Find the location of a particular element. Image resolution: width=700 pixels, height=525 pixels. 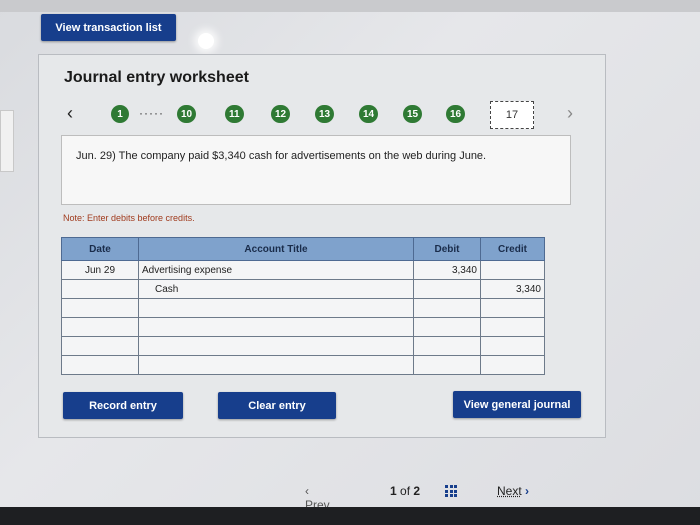

debit-cell: 3,340 is located at coordinates (447, 270).